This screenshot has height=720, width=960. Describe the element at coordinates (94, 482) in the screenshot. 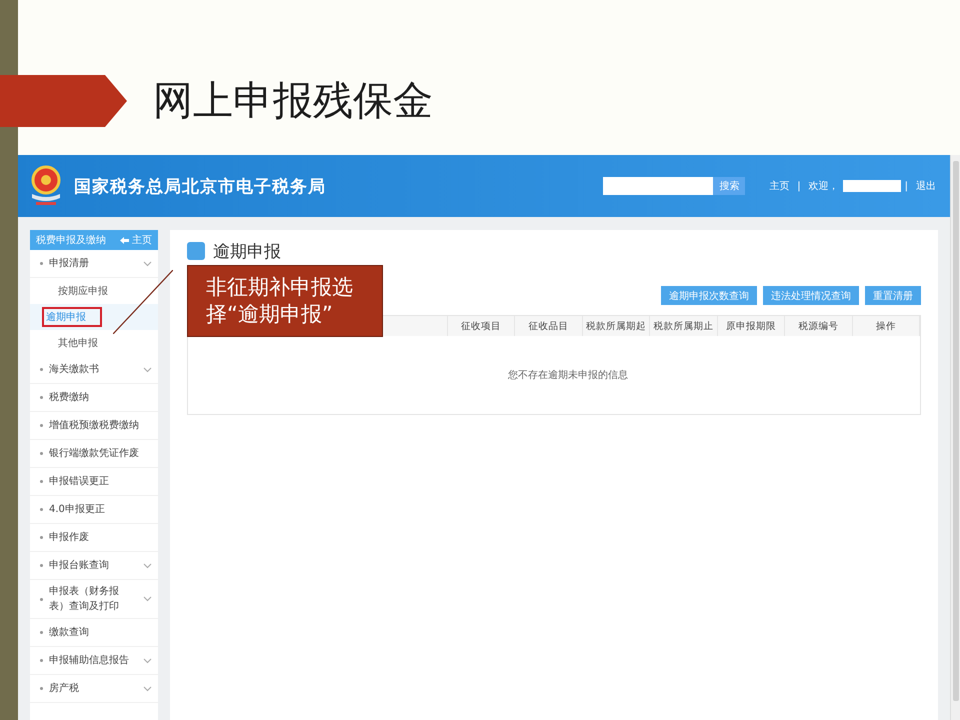

I see `sidebar-item: 申报错误更正` at that location.